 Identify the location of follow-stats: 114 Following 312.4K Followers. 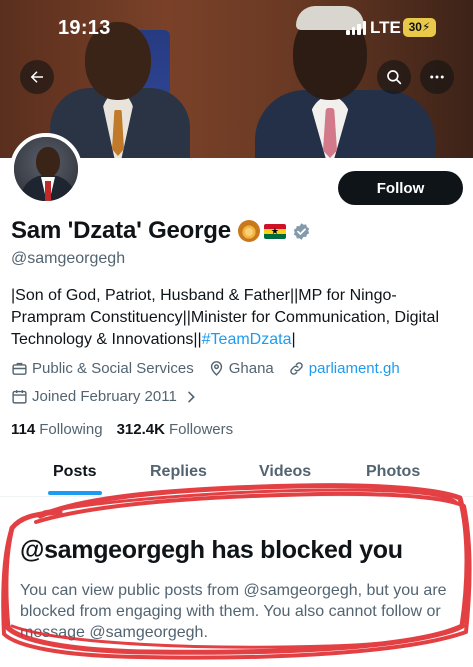
(129, 429).